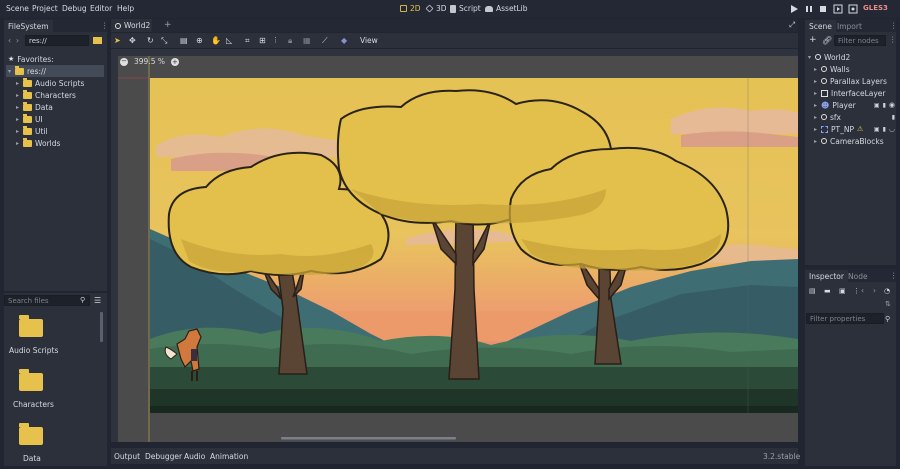  I want to click on scene-tab-world2: World2, so click(131, 25).